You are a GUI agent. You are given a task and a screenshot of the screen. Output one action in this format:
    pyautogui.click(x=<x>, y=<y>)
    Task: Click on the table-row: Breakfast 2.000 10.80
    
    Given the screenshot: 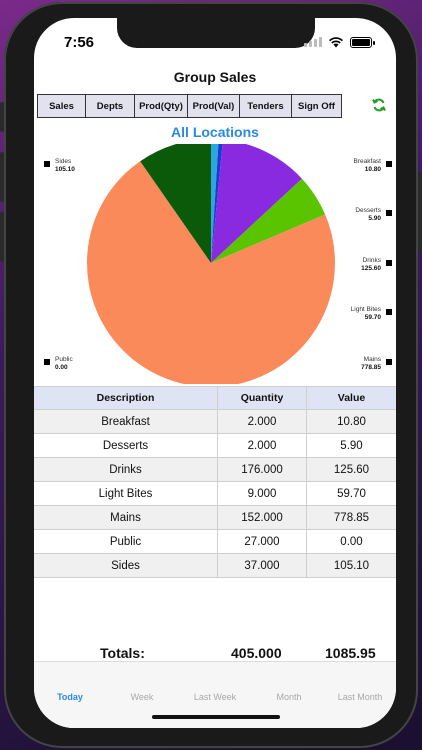 What is the action you would take?
    pyautogui.click(x=215, y=422)
    